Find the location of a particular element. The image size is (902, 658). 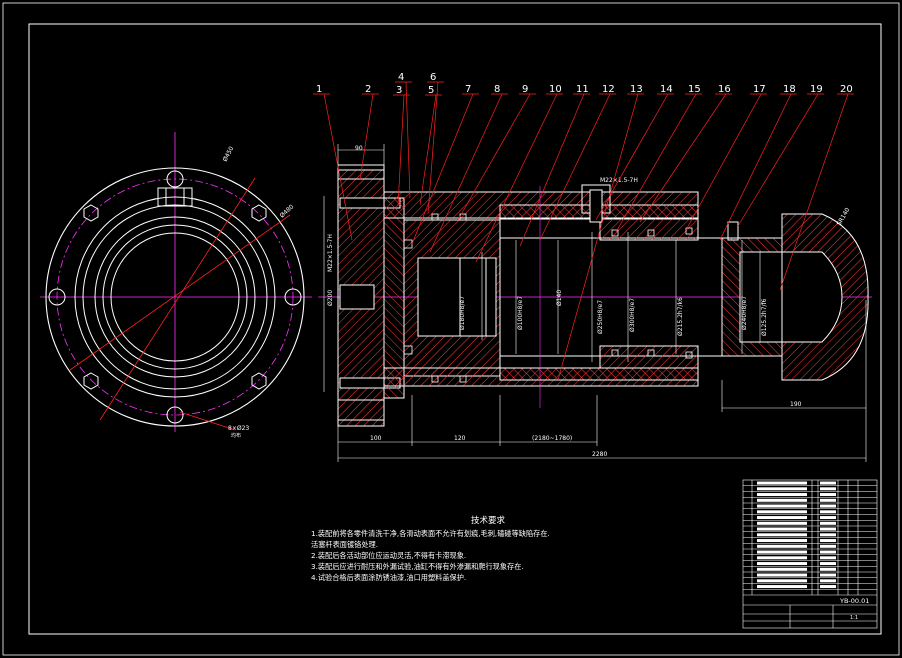

balloon-number: 2 is located at coordinates (368, 89).